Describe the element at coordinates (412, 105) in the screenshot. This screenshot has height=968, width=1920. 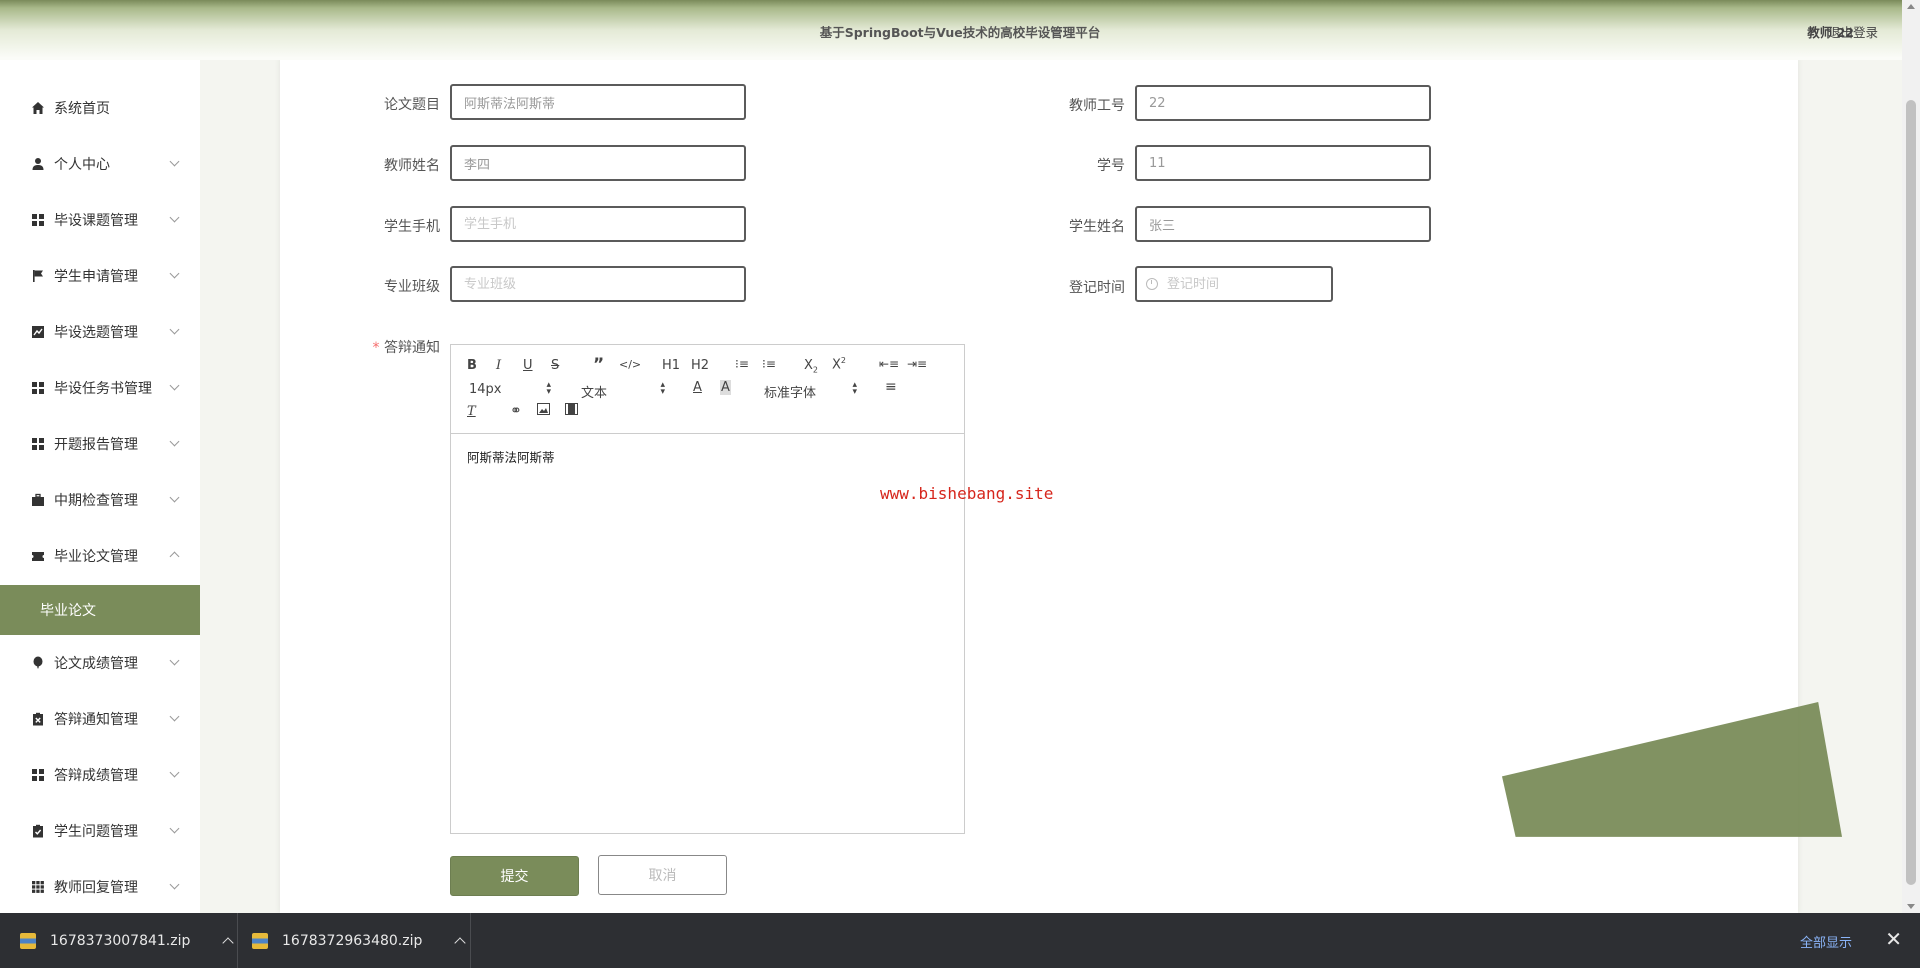
I see `thesis-title-label: 论文题目` at that location.